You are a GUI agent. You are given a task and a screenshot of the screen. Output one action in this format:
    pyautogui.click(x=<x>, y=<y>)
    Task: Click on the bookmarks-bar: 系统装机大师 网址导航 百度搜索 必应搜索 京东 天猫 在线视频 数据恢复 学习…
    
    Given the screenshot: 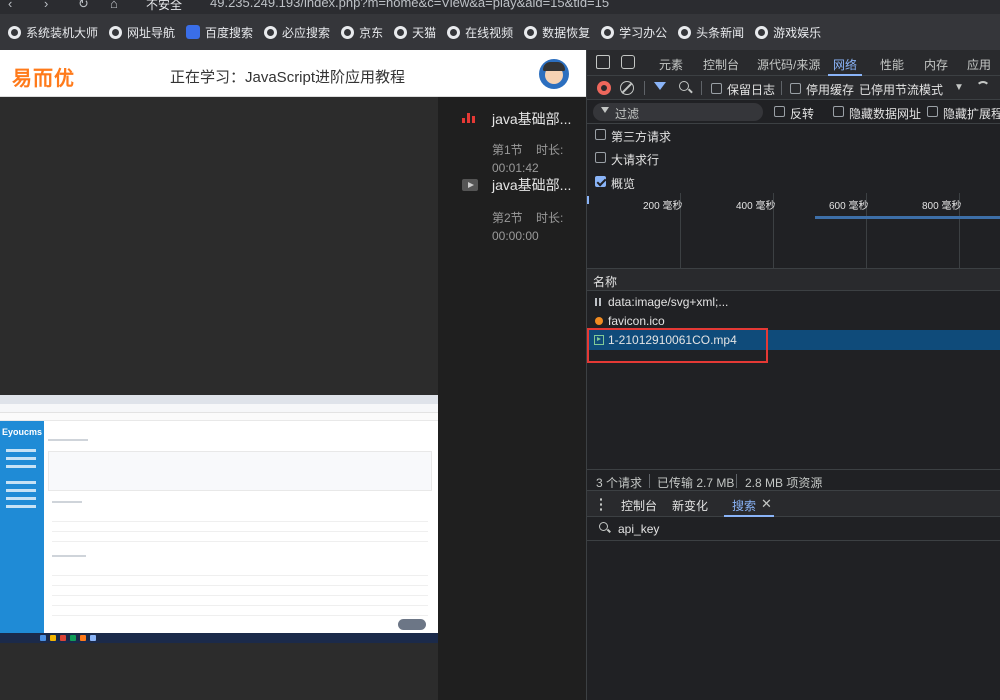 What is the action you would take?
    pyautogui.click(x=500, y=32)
    